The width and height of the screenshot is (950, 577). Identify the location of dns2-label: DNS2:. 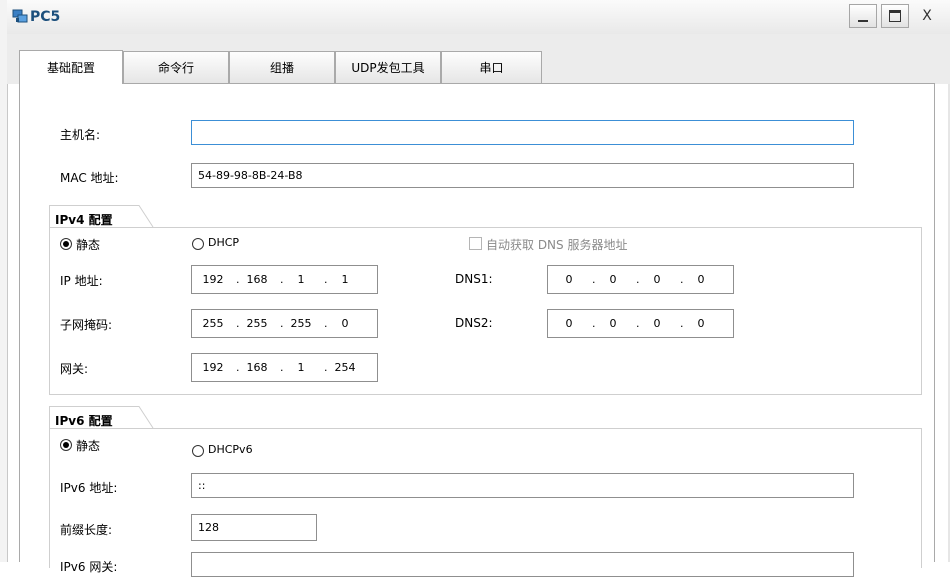
(474, 323).